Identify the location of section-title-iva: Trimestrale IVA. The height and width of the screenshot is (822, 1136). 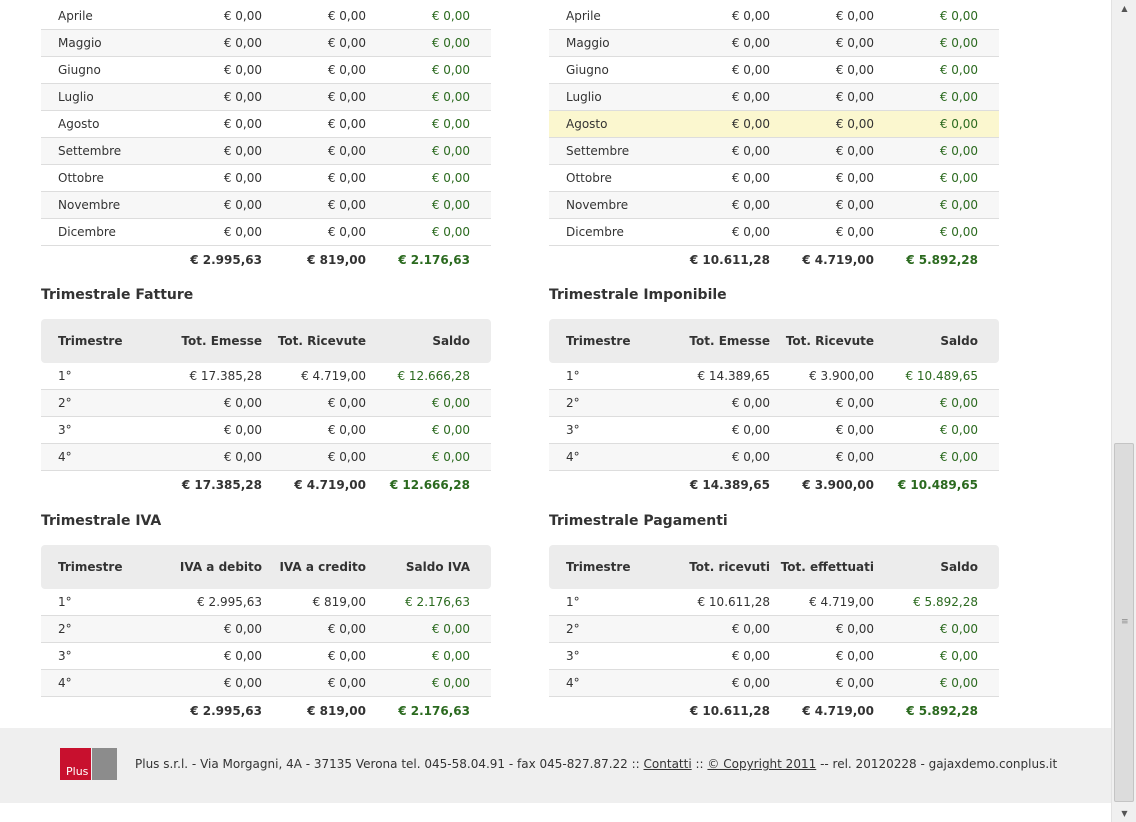
(101, 521).